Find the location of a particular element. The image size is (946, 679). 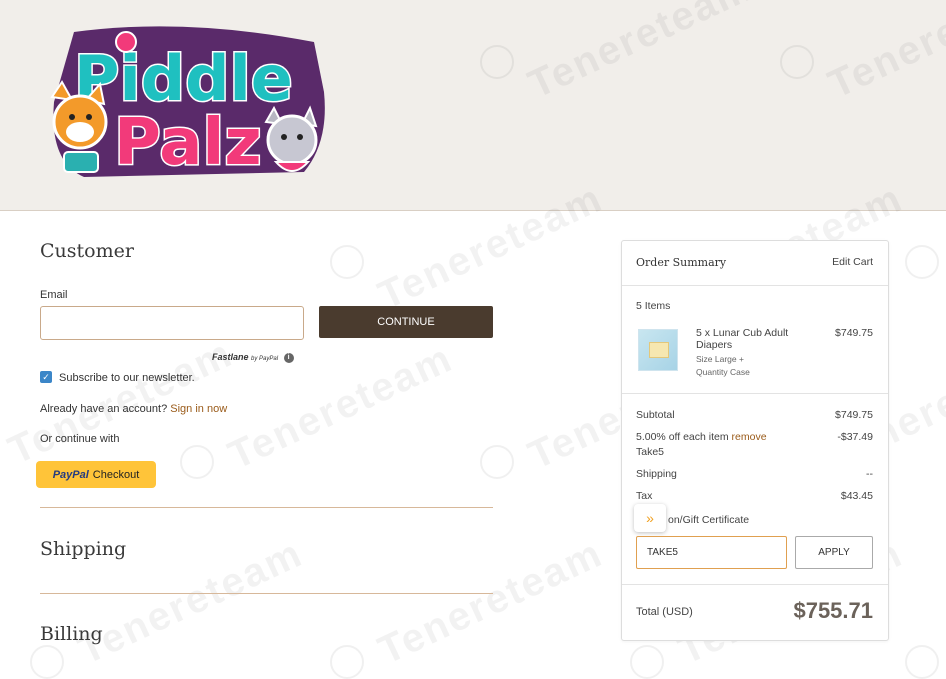

item-size: Size Large + is located at coordinates (720, 359).